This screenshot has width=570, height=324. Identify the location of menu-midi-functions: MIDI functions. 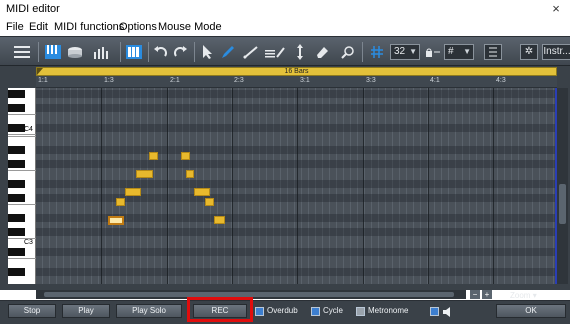
(89, 27).